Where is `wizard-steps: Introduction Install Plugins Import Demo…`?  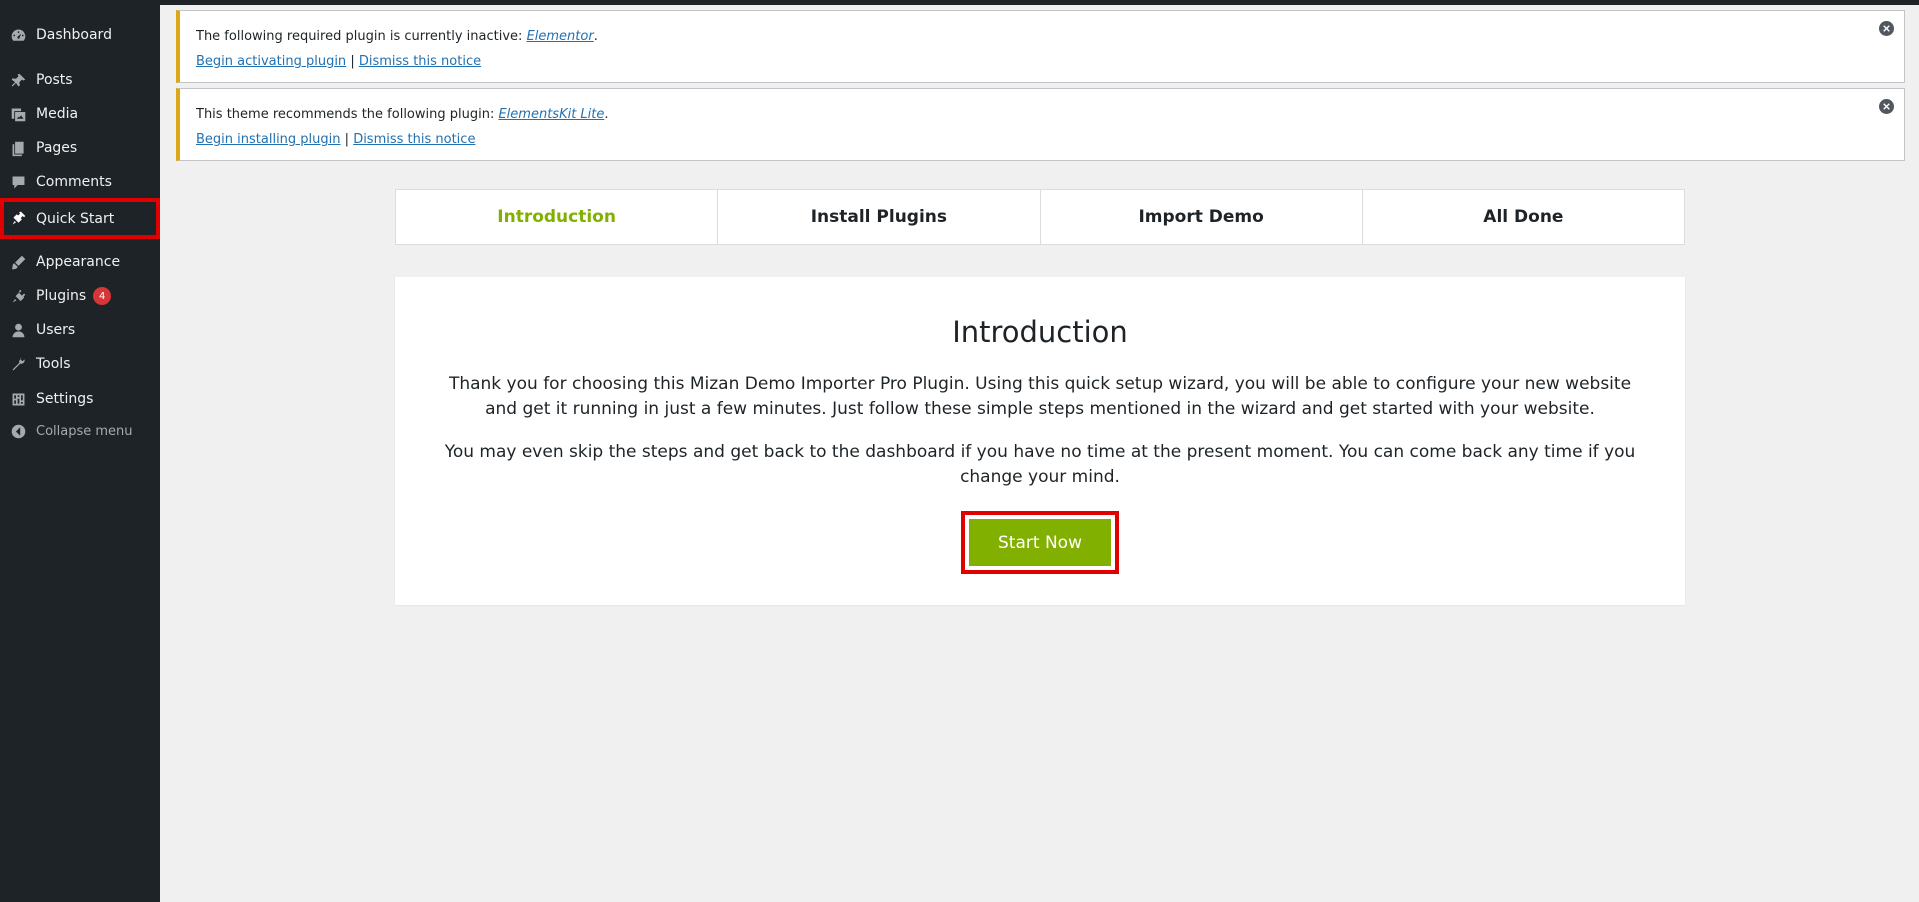
wizard-steps: Introduction Install Plugins Import Demo… is located at coordinates (1040, 217).